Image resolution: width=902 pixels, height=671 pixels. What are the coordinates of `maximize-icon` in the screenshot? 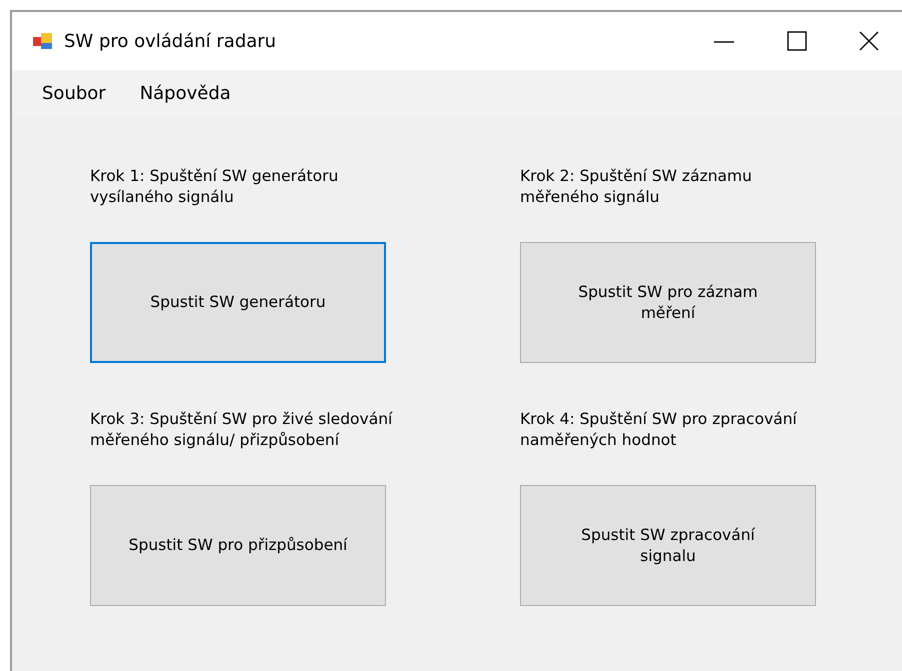 It's located at (797, 41).